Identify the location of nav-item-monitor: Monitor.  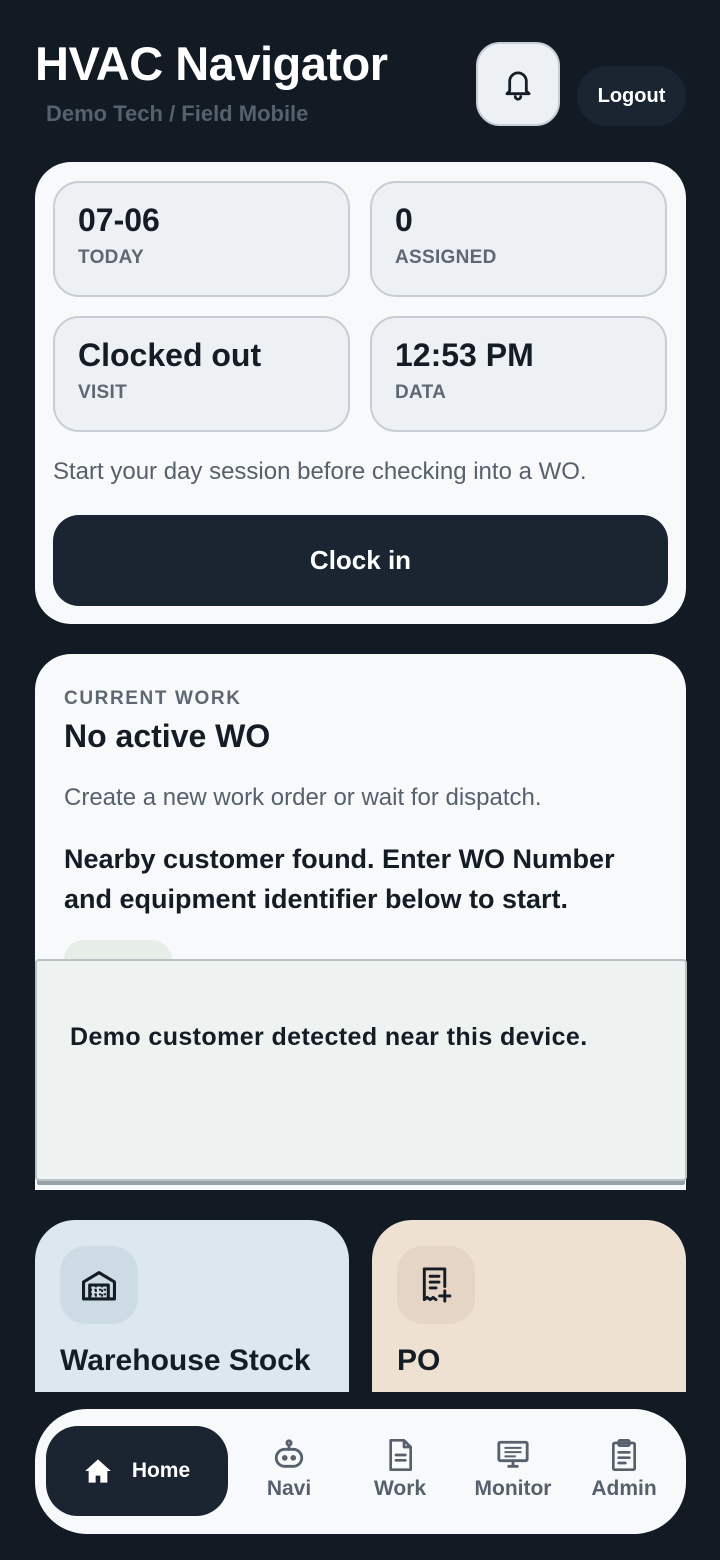
(513, 1479).